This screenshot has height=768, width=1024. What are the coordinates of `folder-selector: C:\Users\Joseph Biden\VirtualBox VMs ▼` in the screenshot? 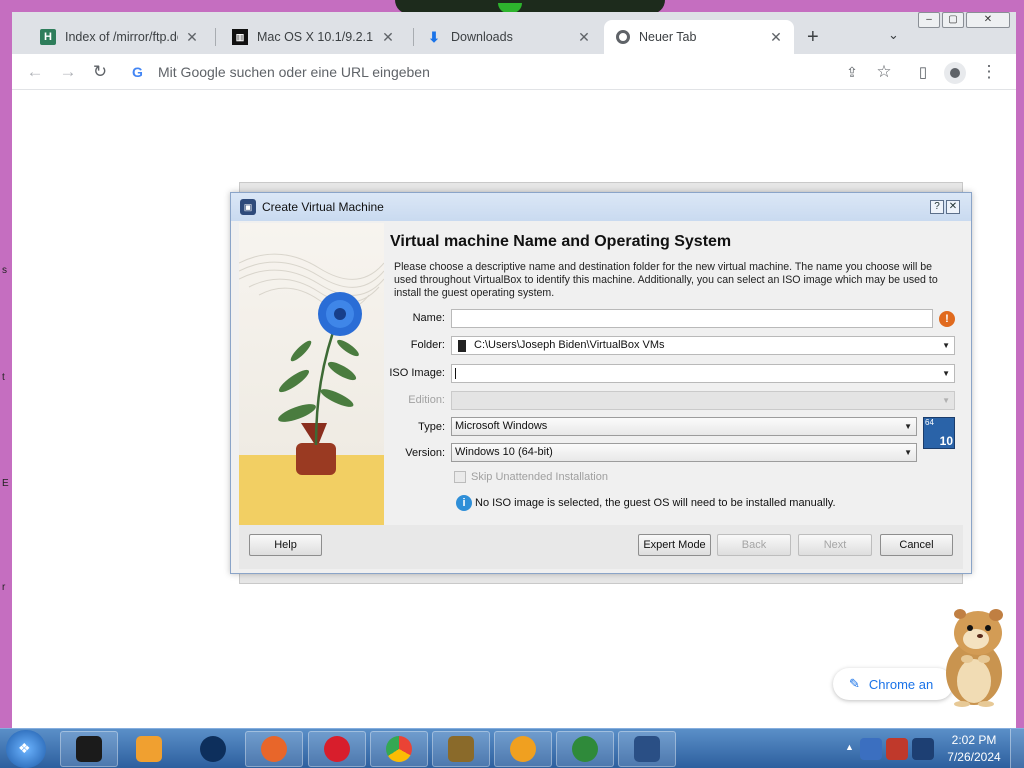 It's located at (703, 345).